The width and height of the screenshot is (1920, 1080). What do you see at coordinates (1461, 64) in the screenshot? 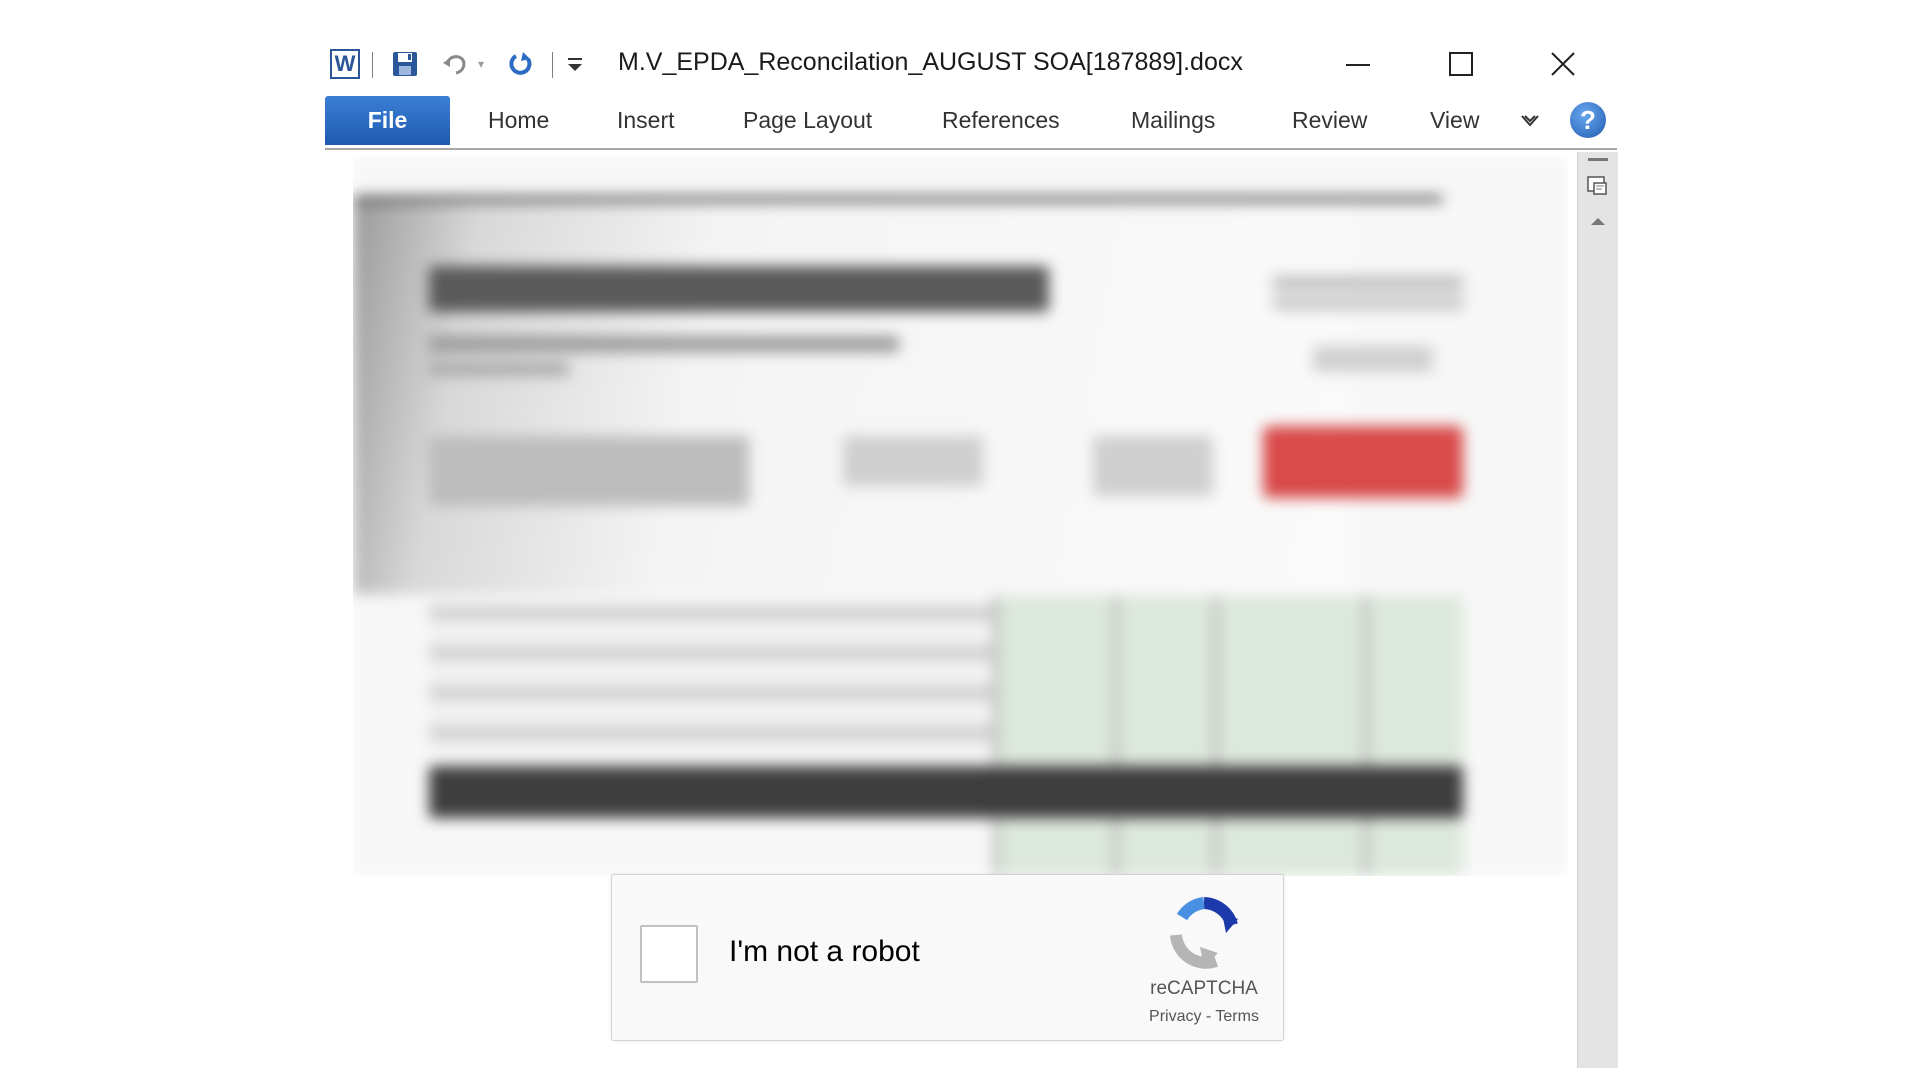
I see `maximize-icon` at bounding box center [1461, 64].